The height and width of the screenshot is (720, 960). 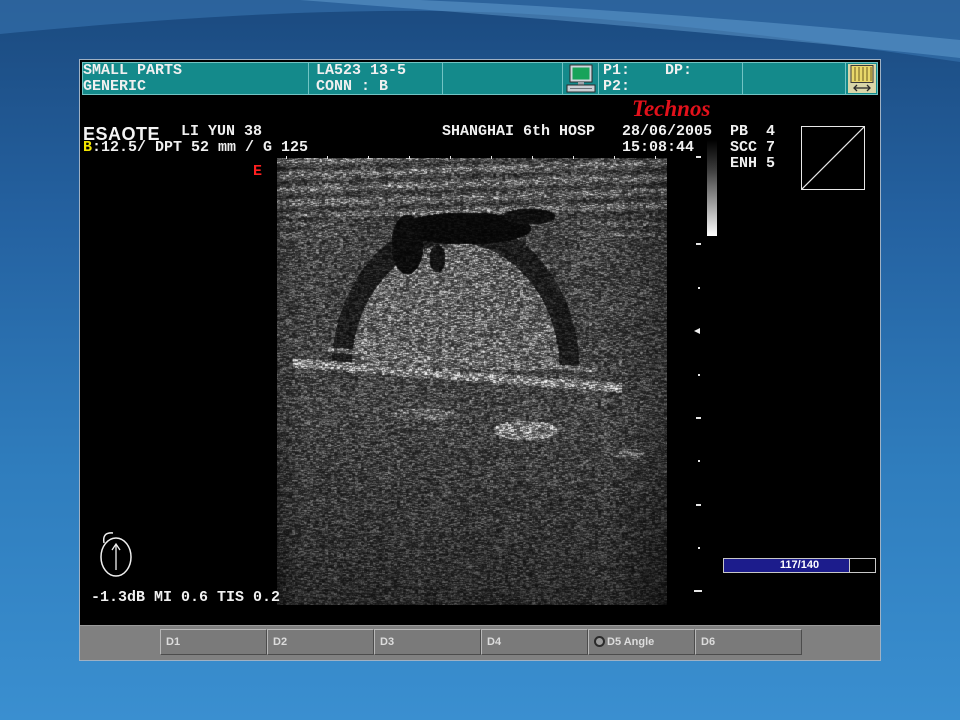 I want to click on mode-params: :12.5/ DPT 52 mm / G 125, so click(x=200, y=147).